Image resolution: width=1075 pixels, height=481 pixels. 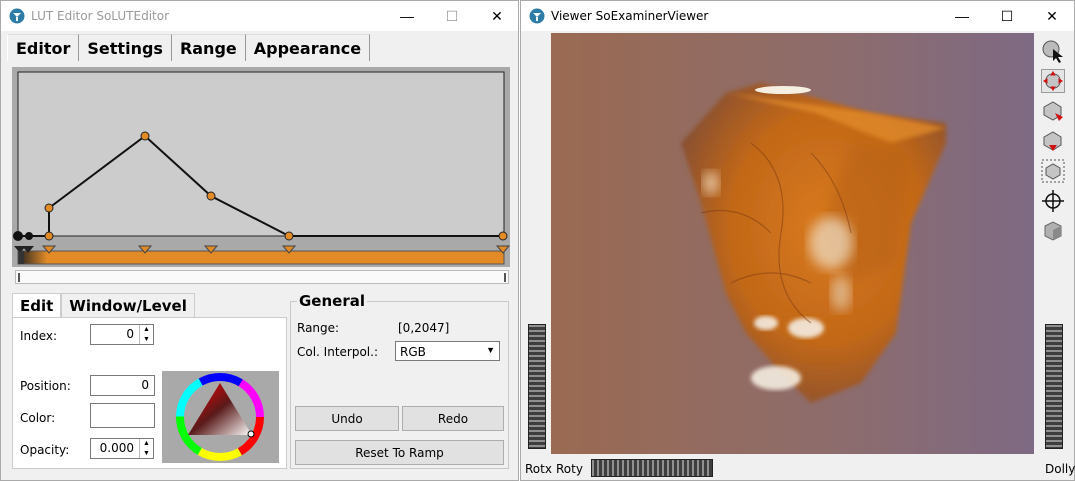 I want to click on viewer-toolbar, so click(x=1054, y=145).